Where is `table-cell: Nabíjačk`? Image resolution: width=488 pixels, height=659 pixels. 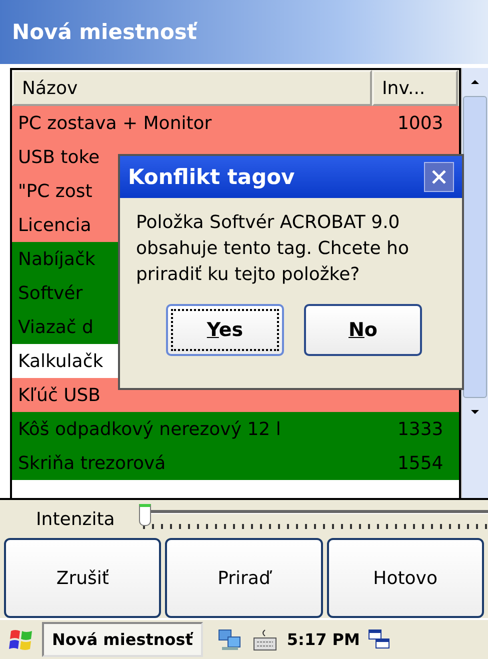
table-cell: Nabíjačk is located at coordinates (57, 259).